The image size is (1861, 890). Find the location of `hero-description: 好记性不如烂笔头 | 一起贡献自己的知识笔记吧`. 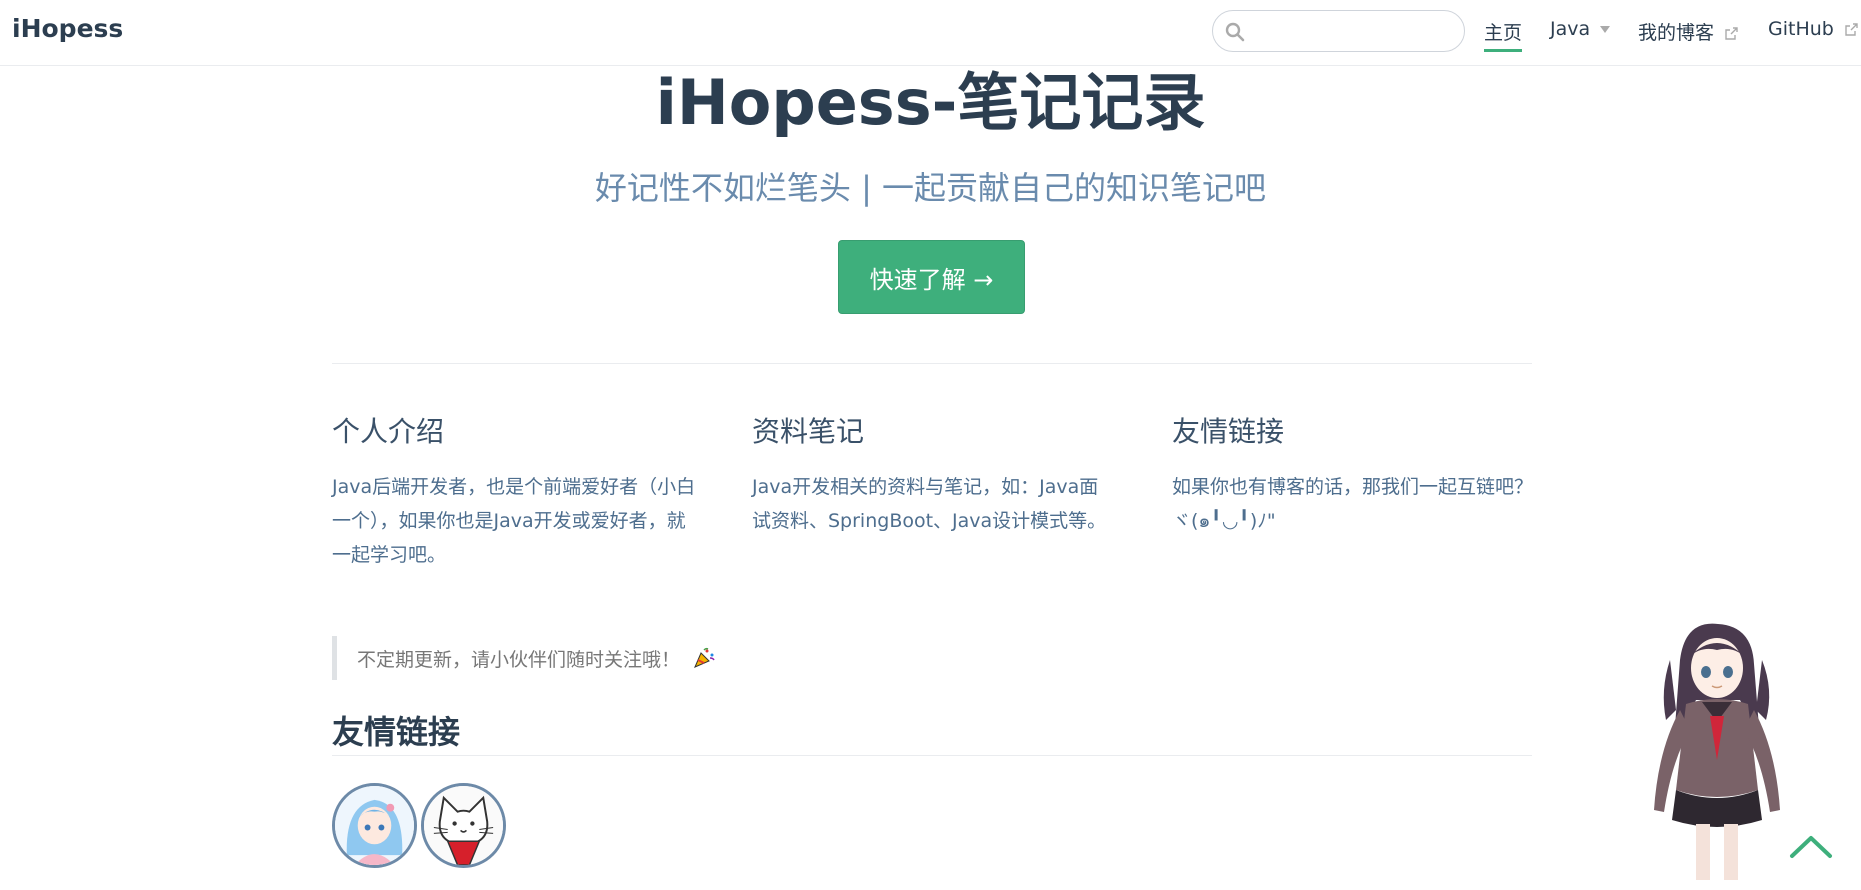

hero-description: 好记性不如烂笔头 | 一起贡献自己的知识笔记吧 is located at coordinates (930, 188).